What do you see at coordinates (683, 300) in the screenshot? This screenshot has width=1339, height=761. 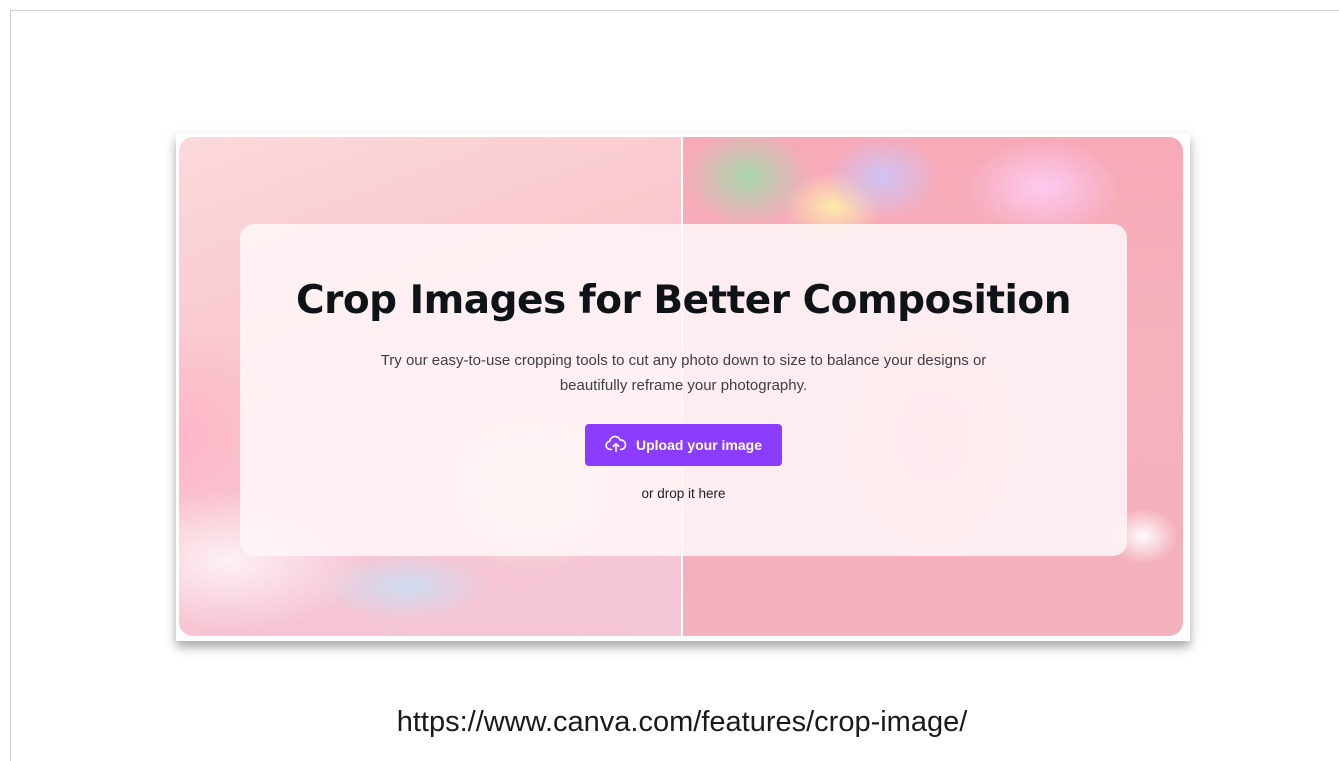 I see `hero-headline: Crop Images for Better Composition` at bounding box center [683, 300].